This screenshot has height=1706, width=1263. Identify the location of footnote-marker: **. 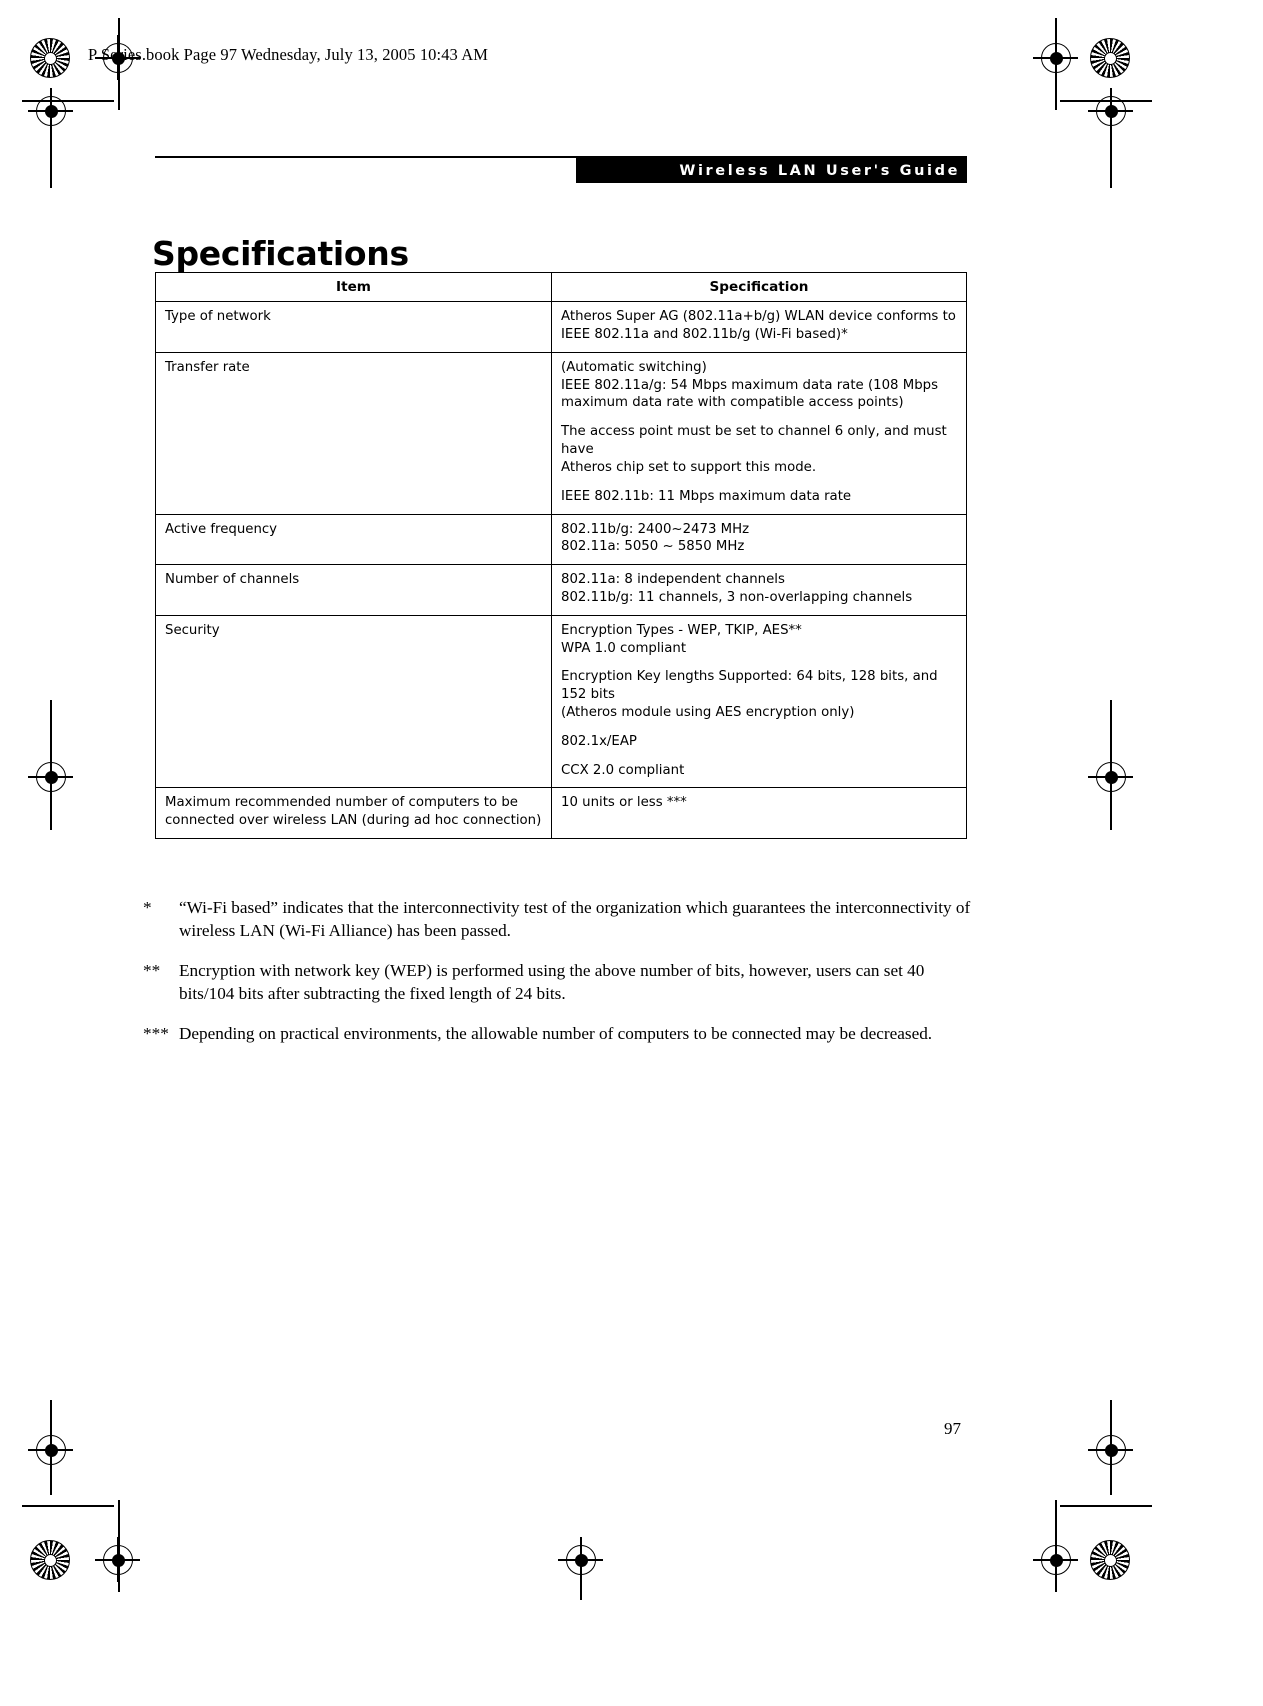
(152, 970).